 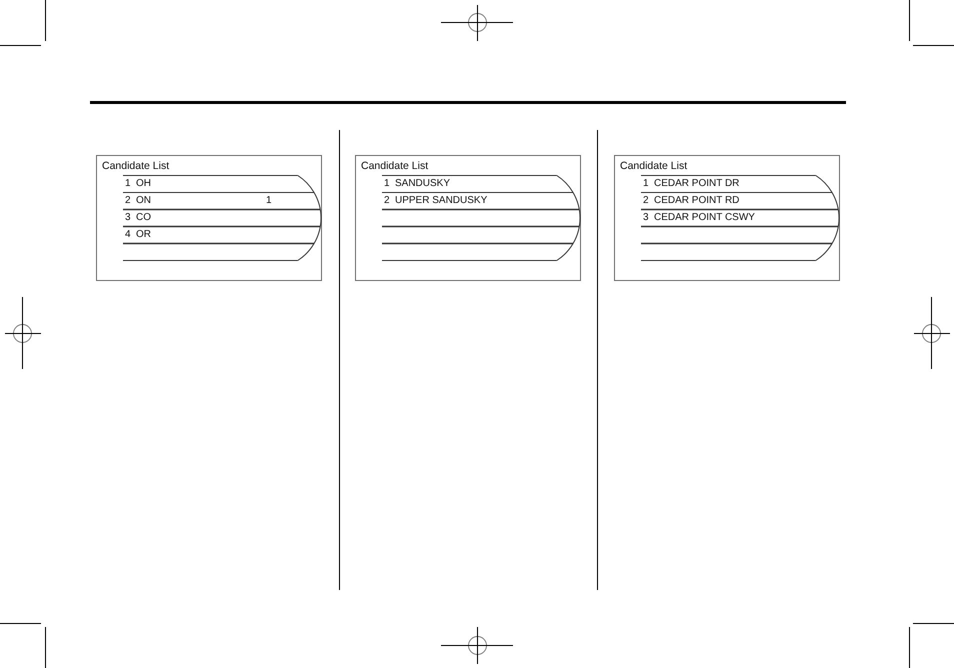 What do you see at coordinates (481, 183) in the screenshot?
I see `candidate-list-item: 1 SANDUSKY` at bounding box center [481, 183].